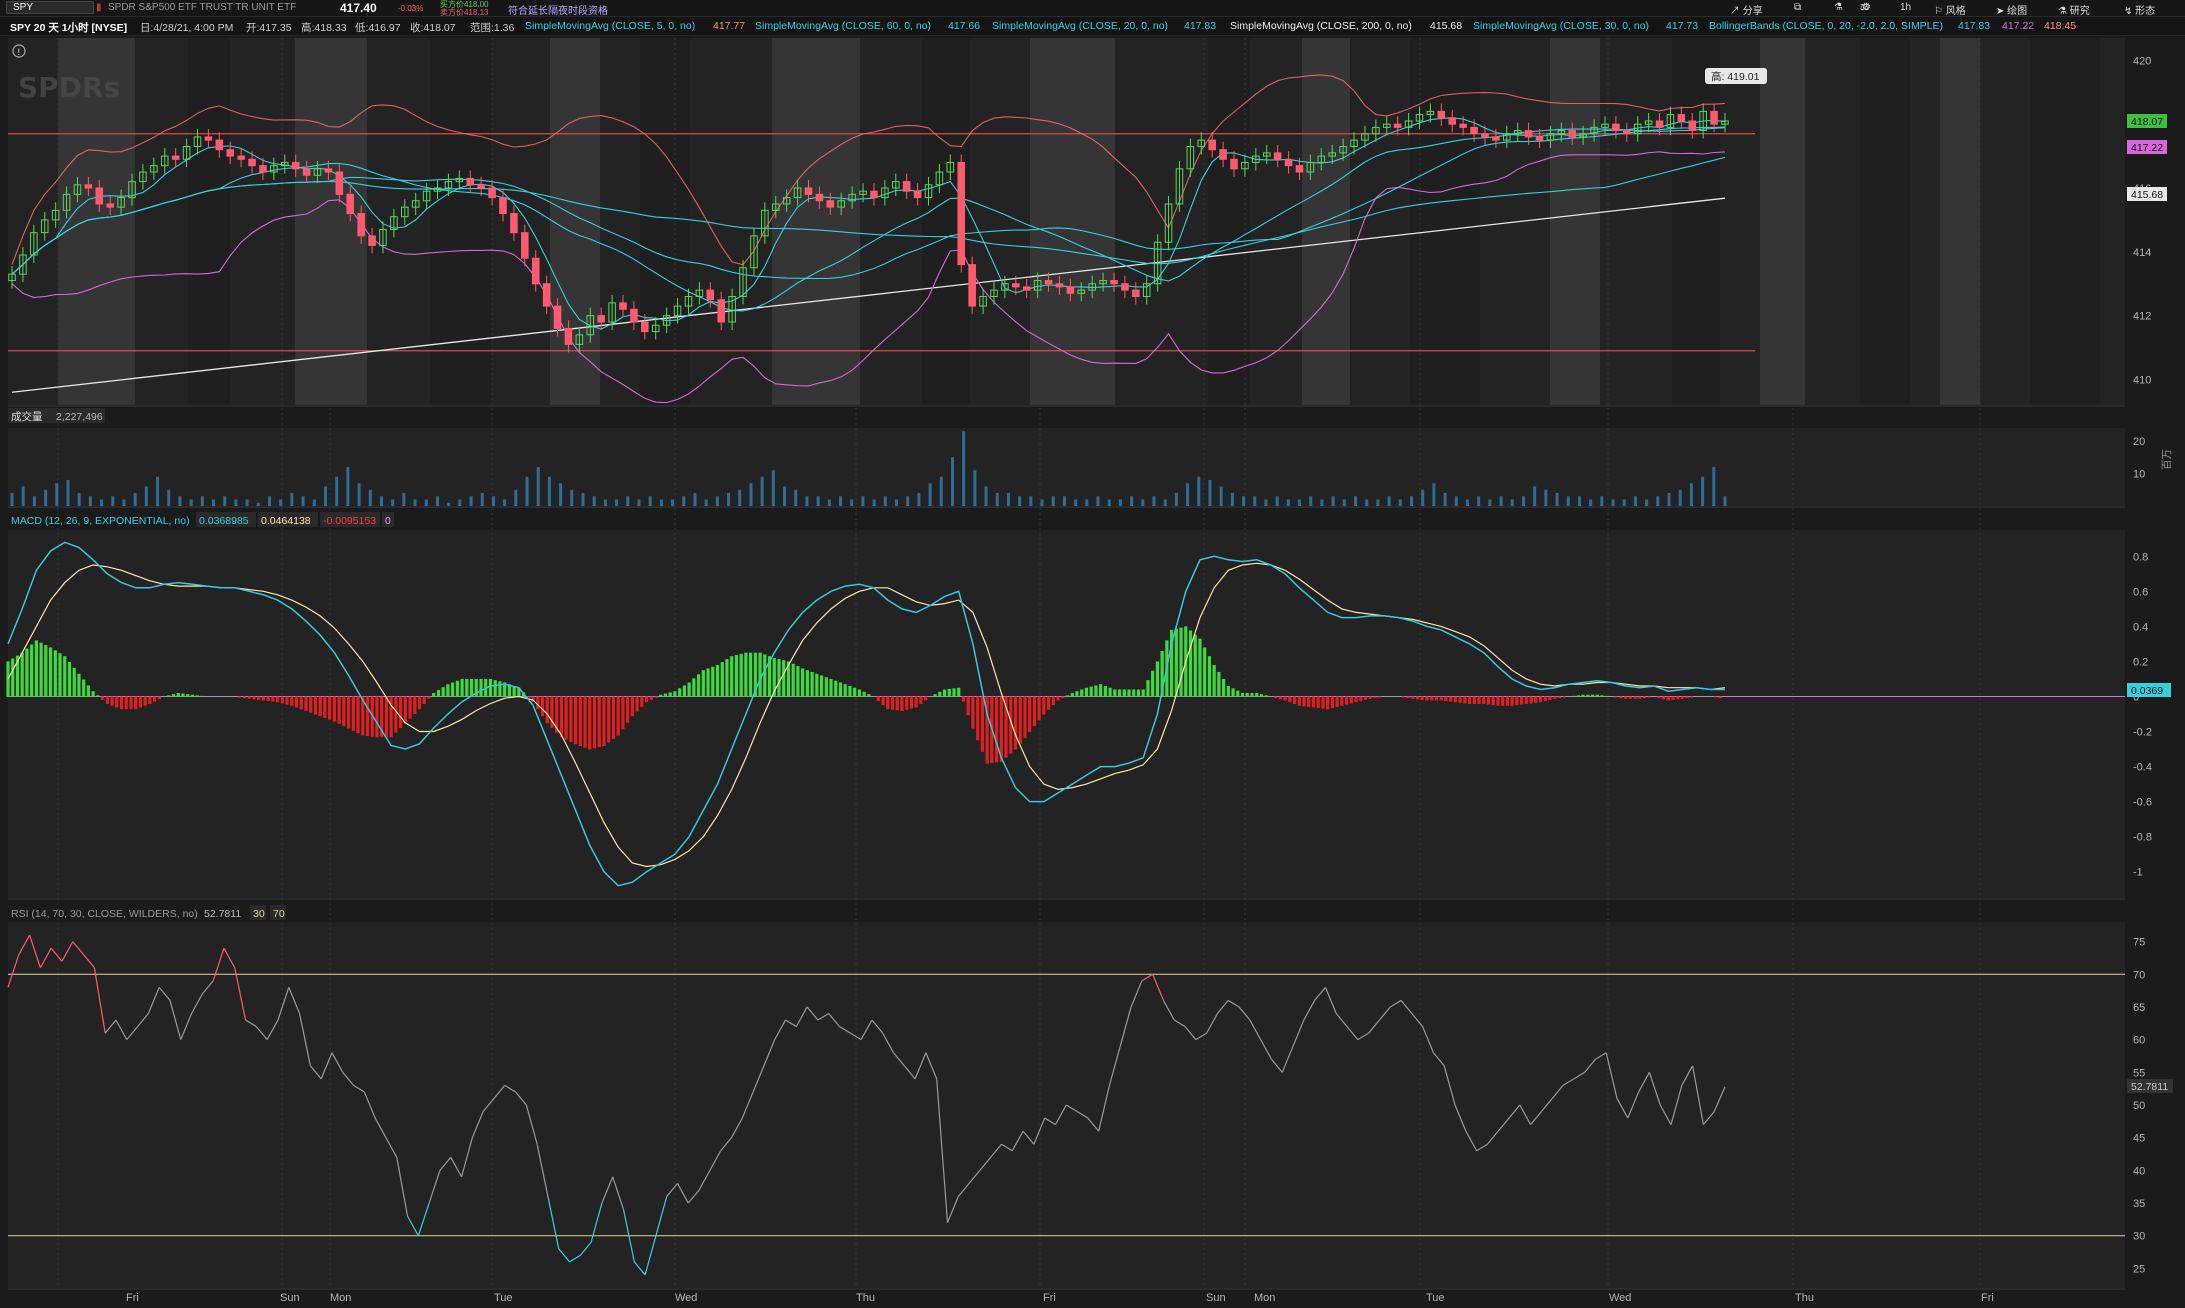 The width and height of the screenshot is (2185, 1308). I want to click on macd-title: MACD (12, 26, 9, EXPONENTIAL, no), so click(100, 521).